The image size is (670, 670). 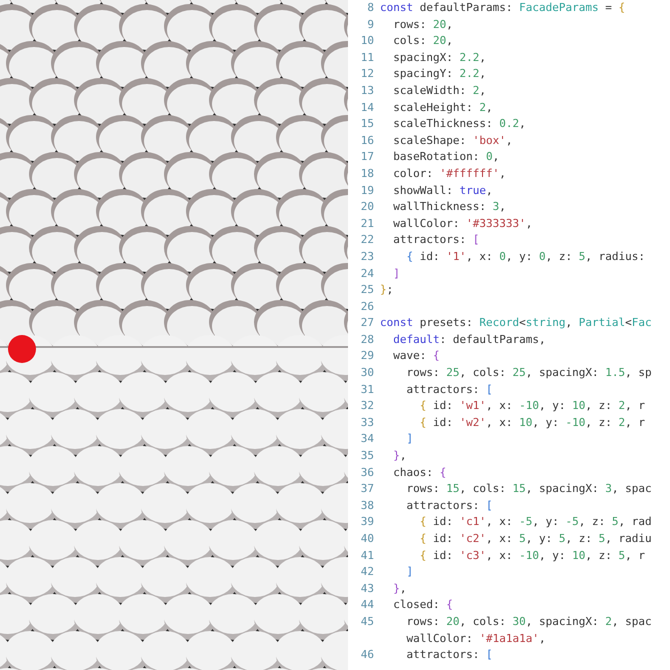 I want to click on code-line: spacingY: 2.2,, so click(x=439, y=74).